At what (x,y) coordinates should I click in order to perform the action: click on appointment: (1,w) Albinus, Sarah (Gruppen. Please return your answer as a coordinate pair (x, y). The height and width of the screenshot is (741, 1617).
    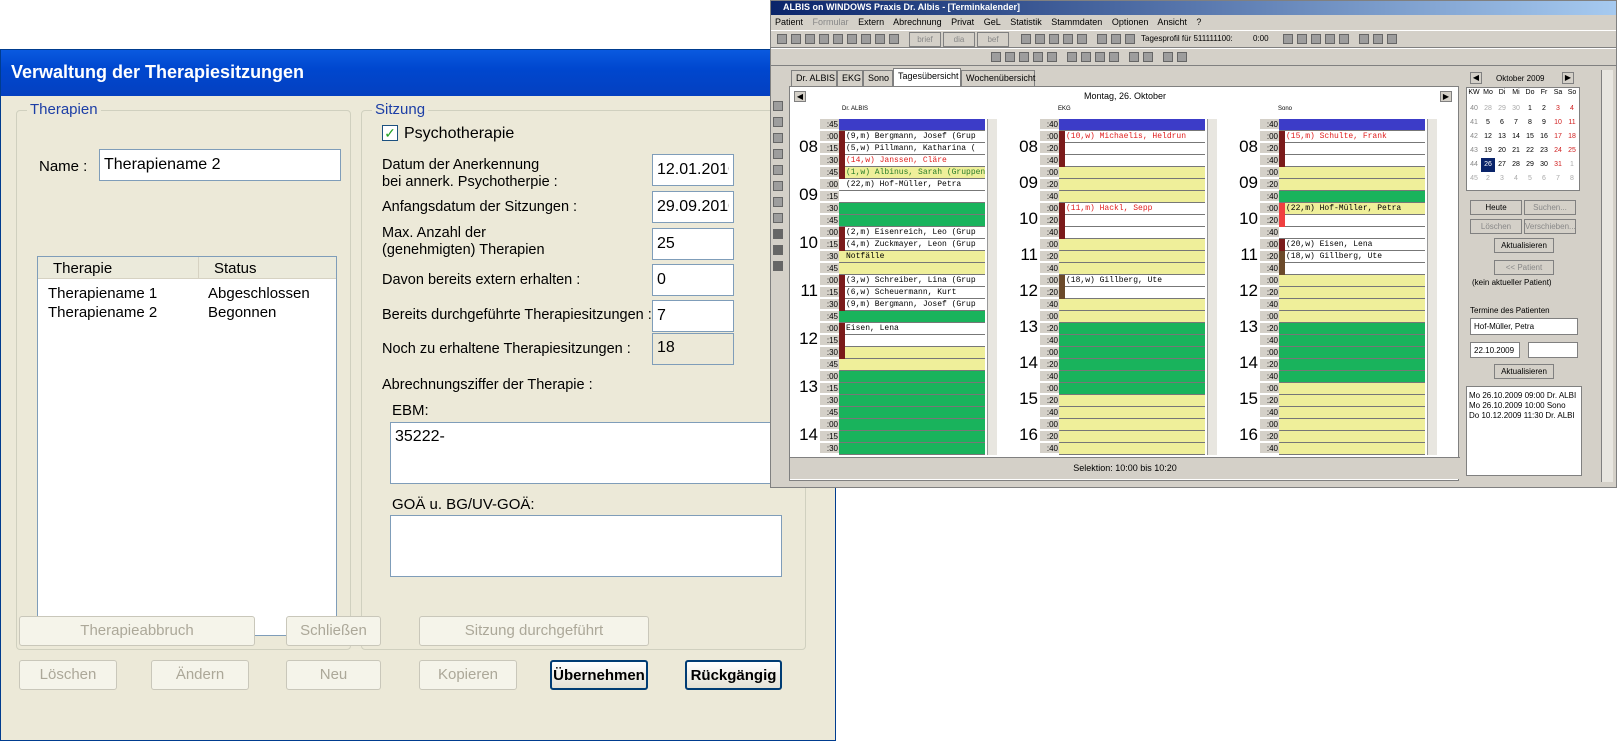
    Looking at the image, I should click on (916, 172).